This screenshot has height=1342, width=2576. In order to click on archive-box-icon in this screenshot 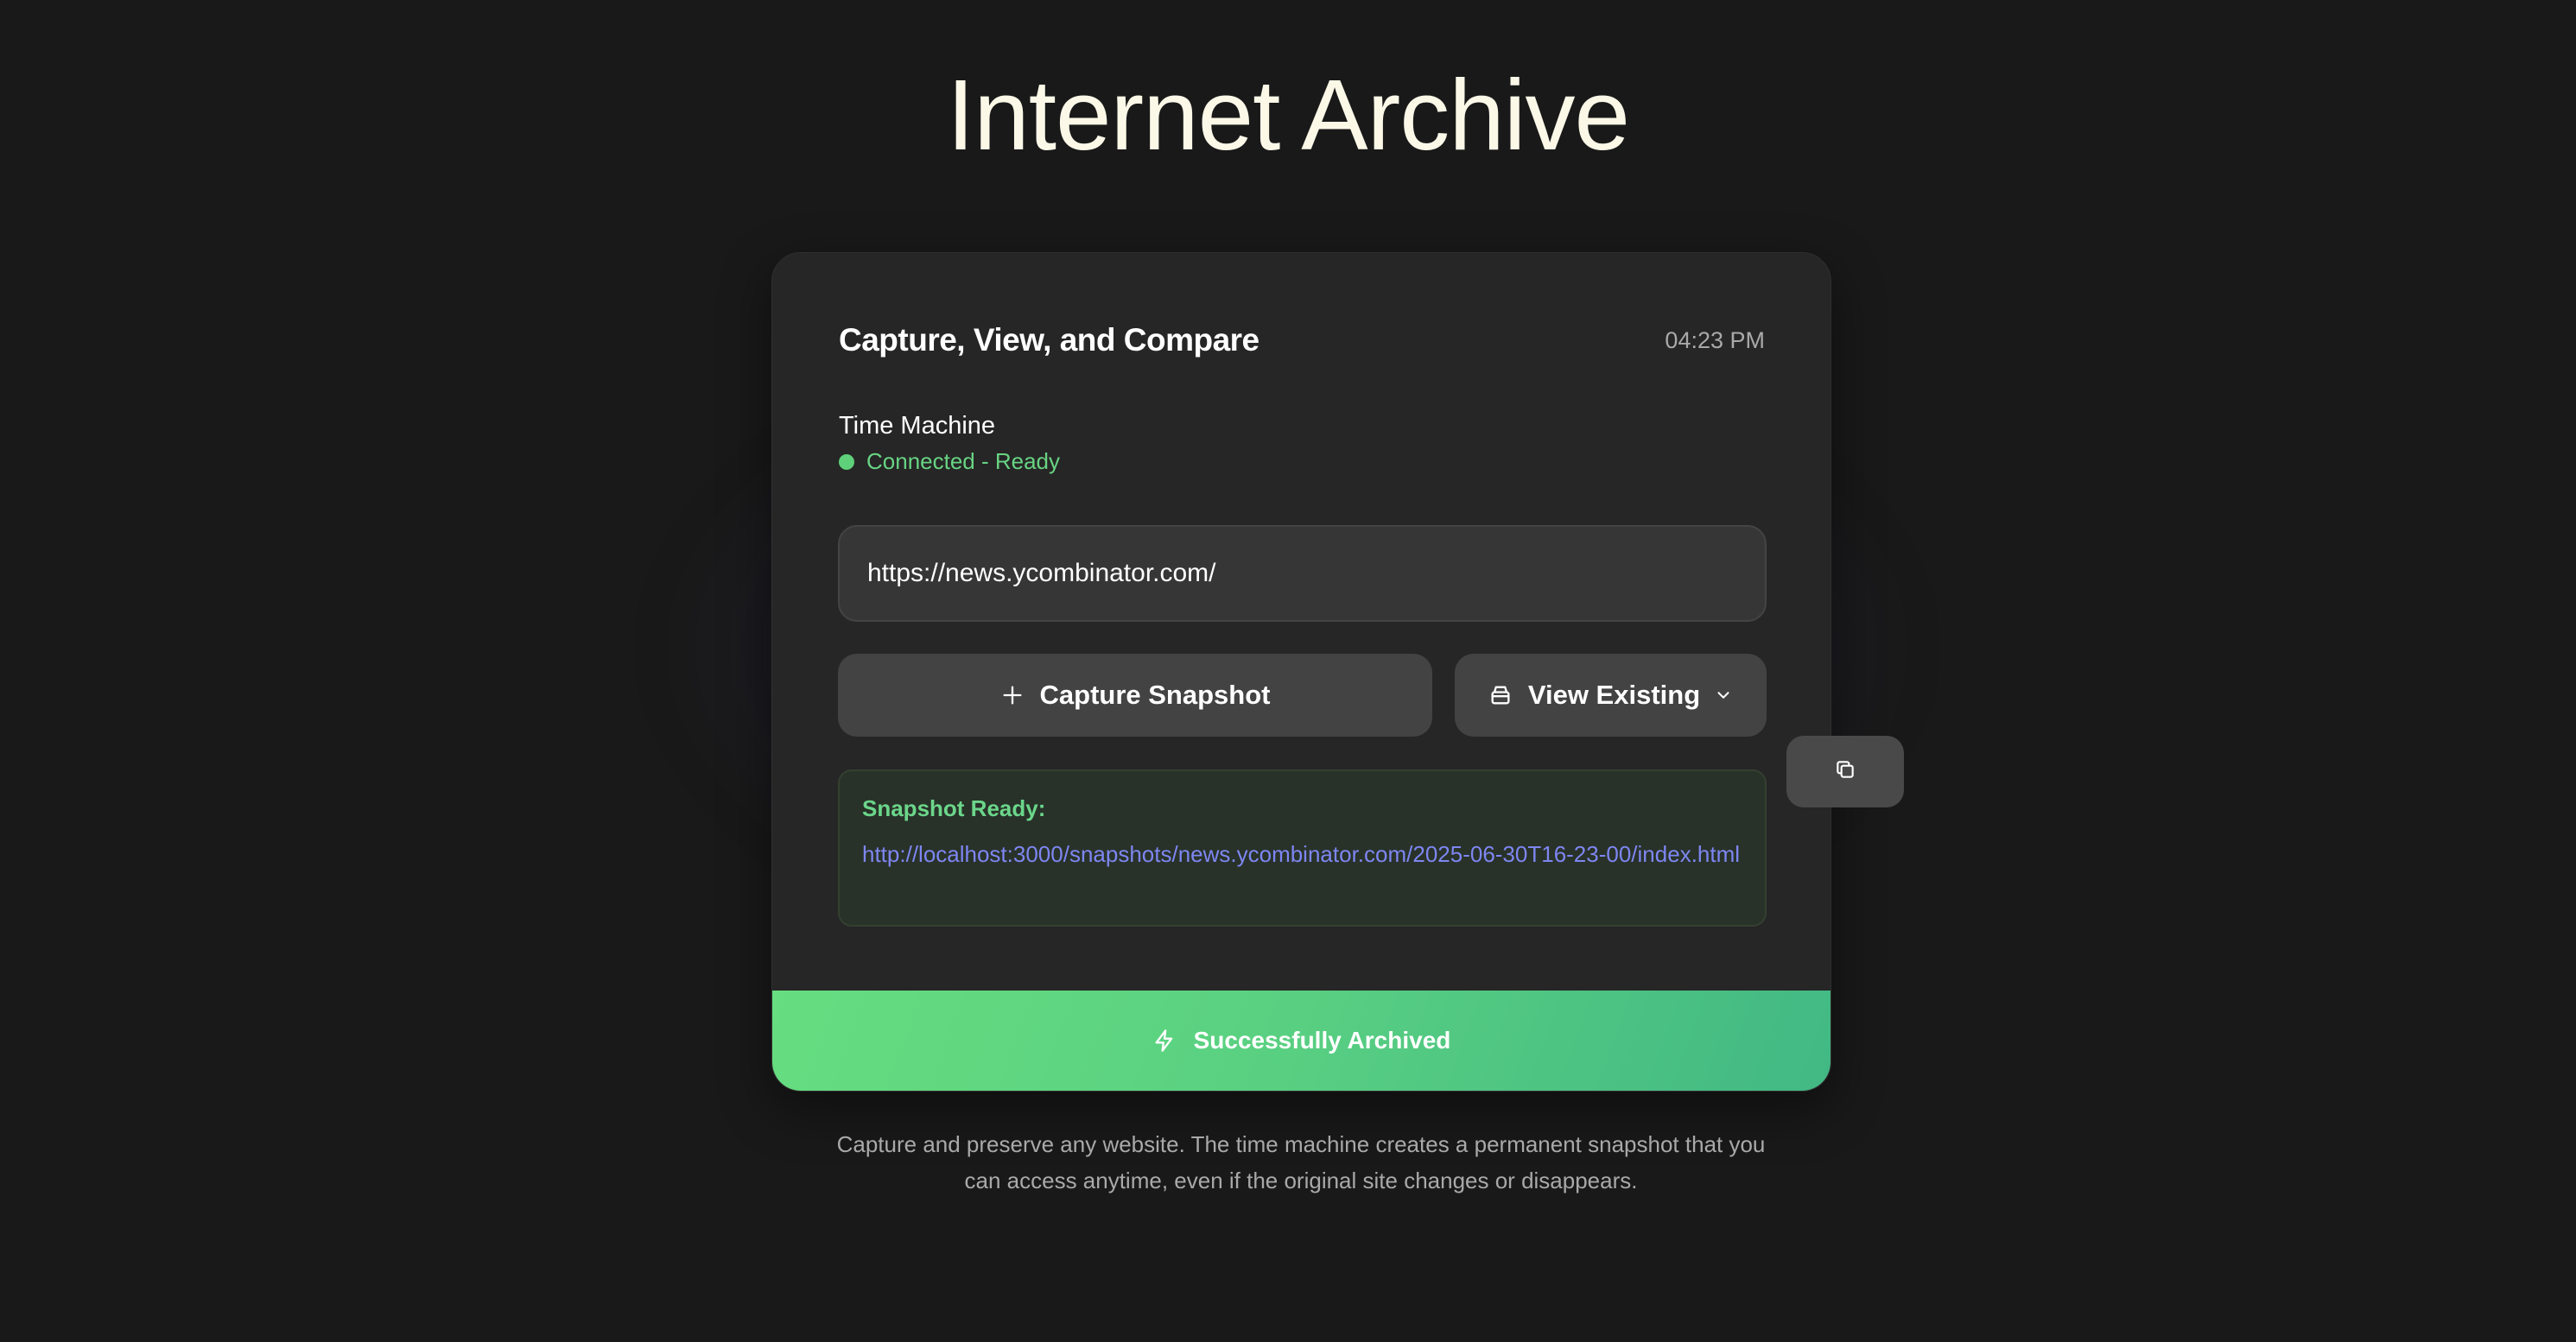, I will do `click(1500, 695)`.